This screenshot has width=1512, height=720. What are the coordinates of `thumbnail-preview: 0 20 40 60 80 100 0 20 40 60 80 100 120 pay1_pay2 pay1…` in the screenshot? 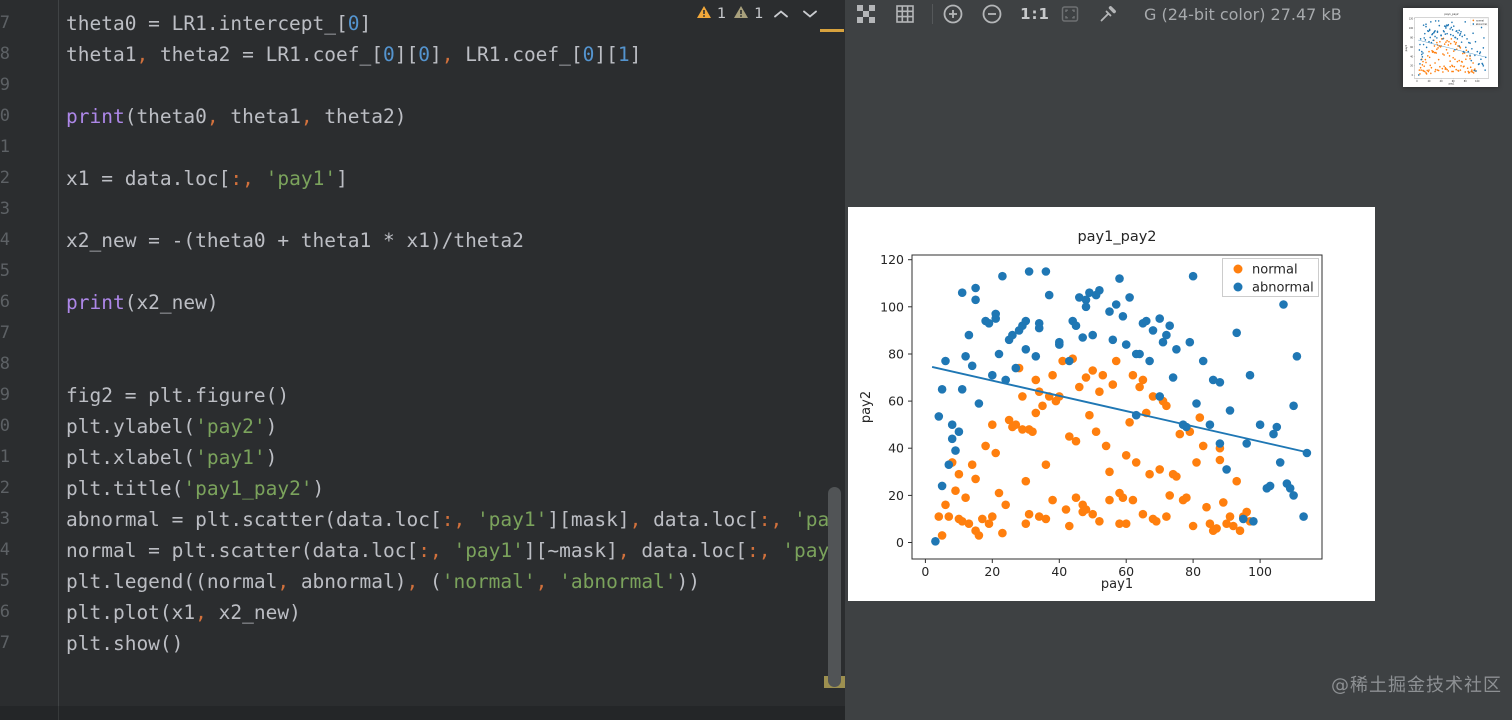 It's located at (1450, 47).